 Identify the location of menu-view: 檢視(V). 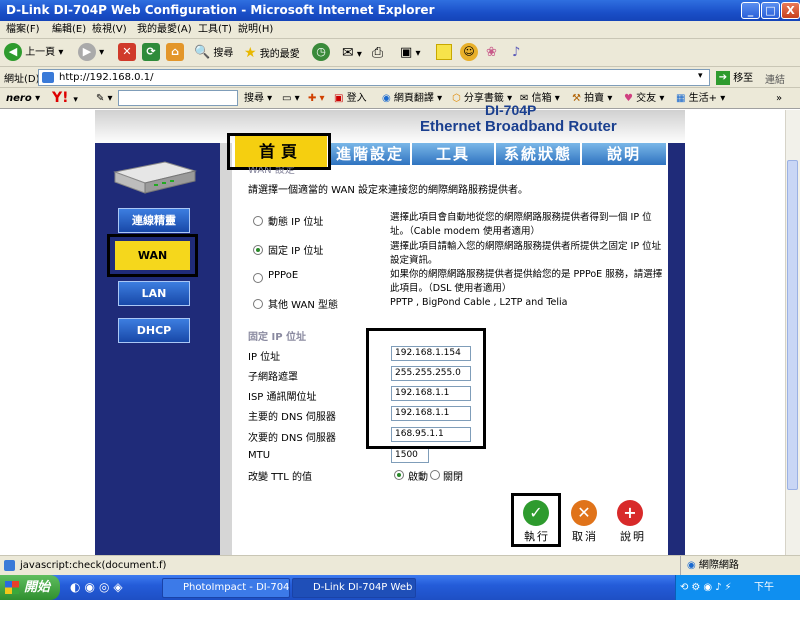
(109, 30).